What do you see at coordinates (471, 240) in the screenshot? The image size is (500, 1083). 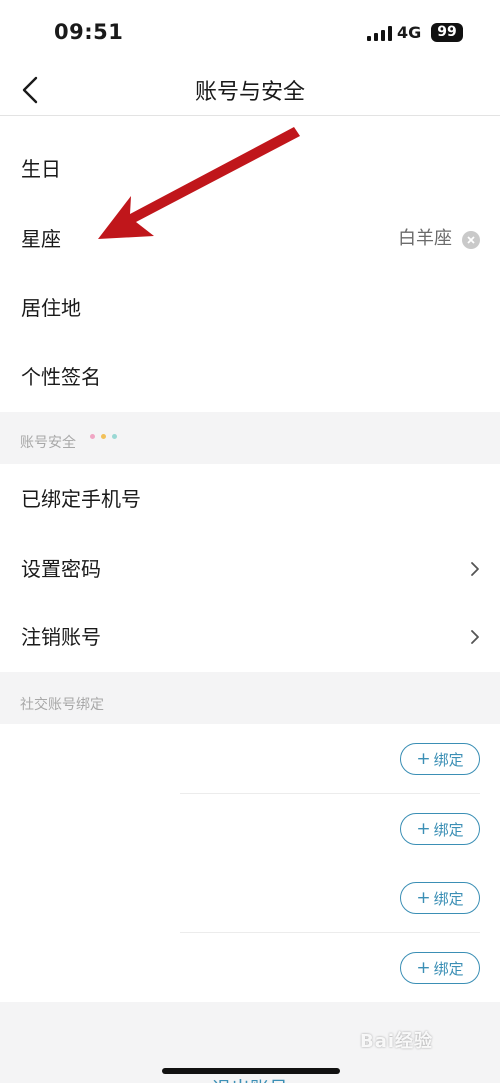 I see `clear-icon` at bounding box center [471, 240].